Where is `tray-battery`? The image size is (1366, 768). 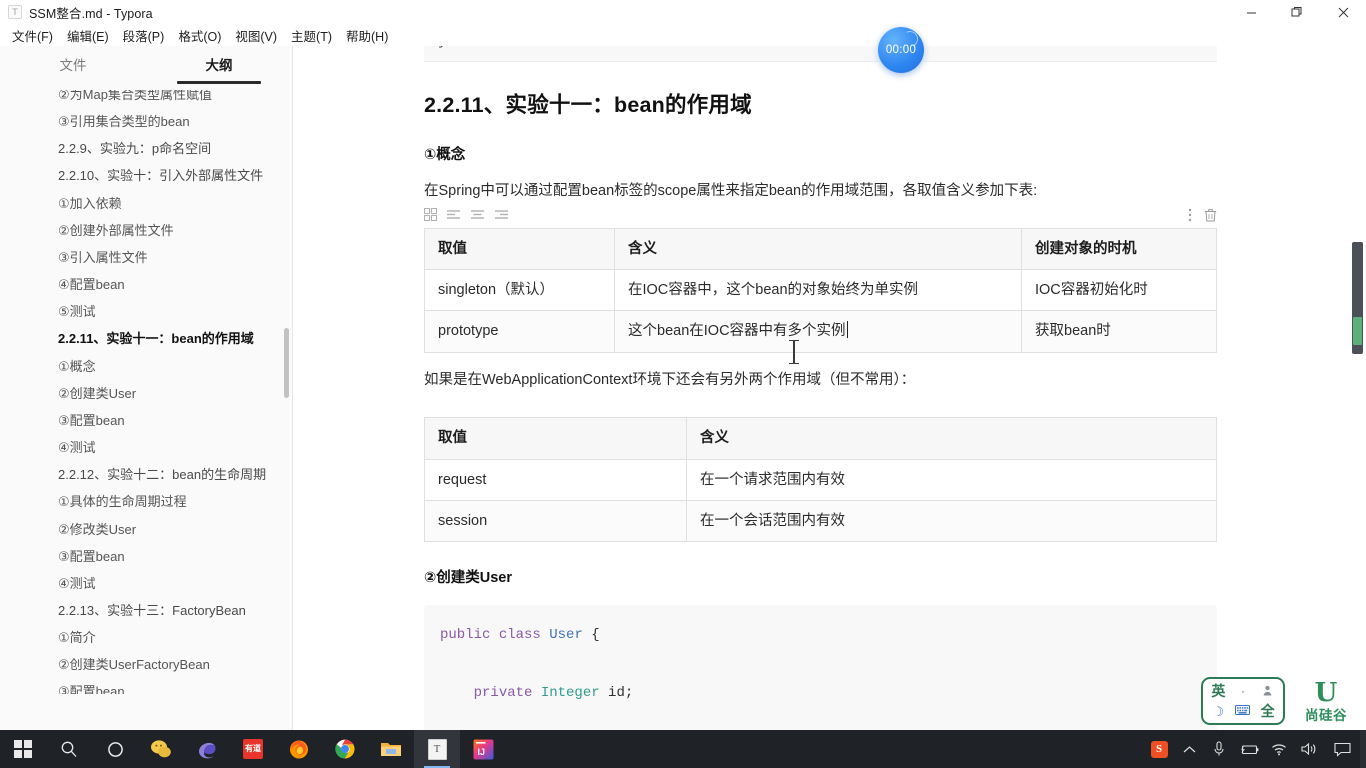 tray-battery is located at coordinates (1249, 749).